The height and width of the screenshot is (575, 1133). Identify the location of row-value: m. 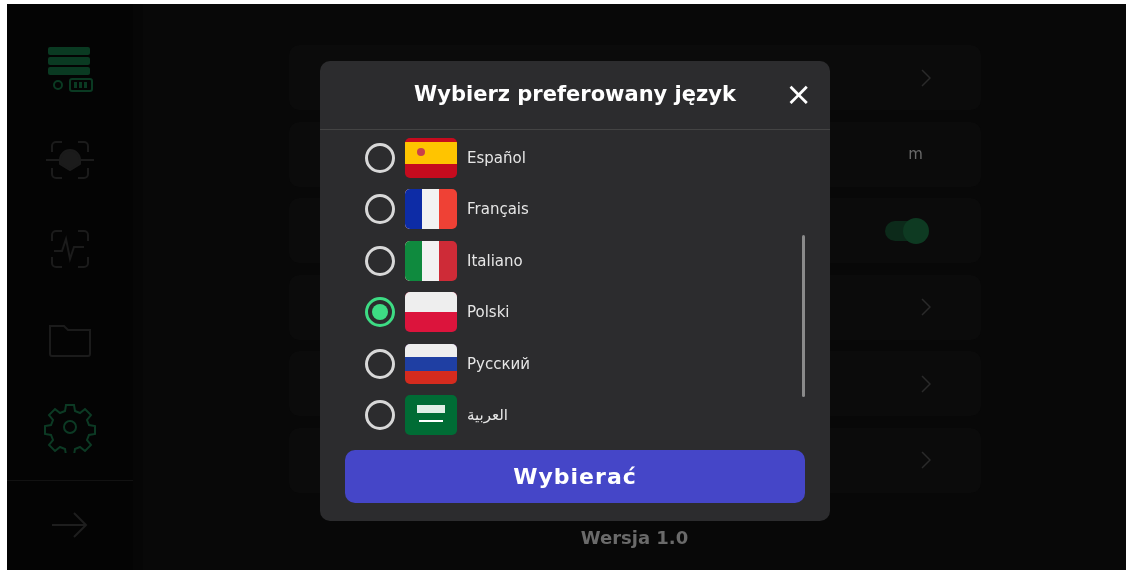
(915, 154).